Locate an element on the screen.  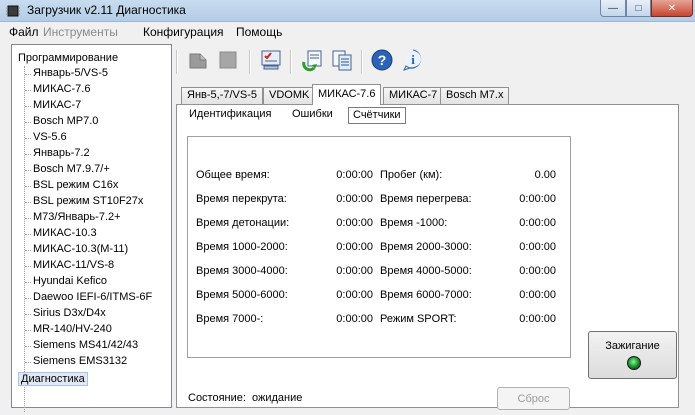
tree-item: Bosch M7.9.7/+ is located at coordinates (67, 171).